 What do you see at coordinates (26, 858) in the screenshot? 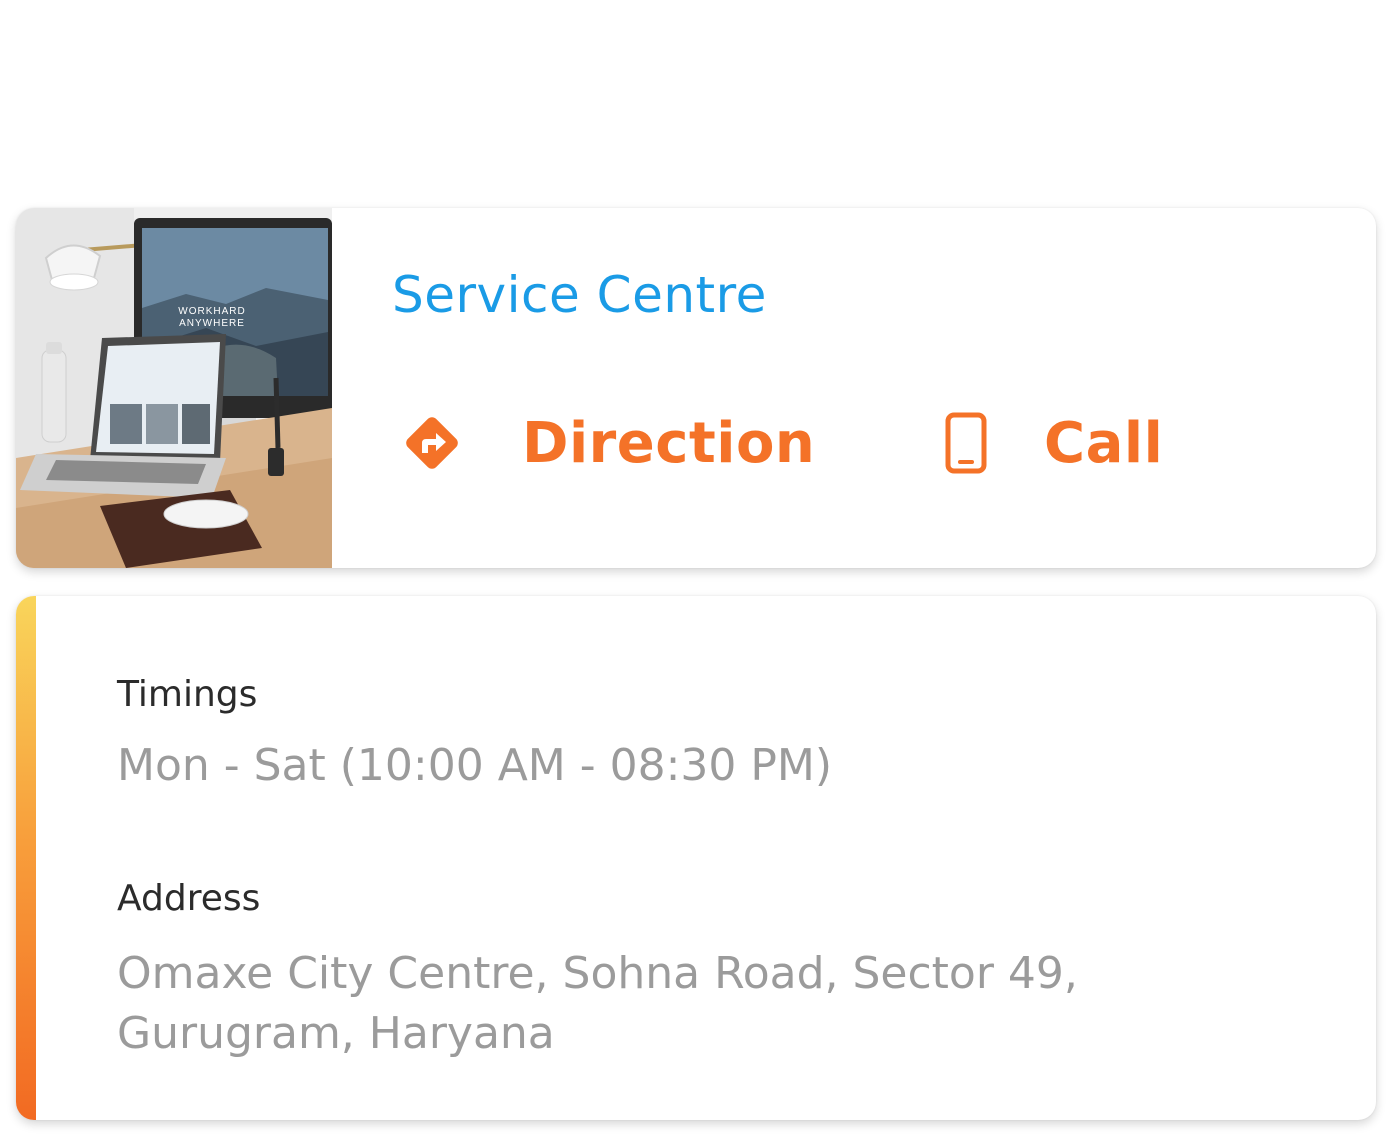
I see `accent-bar` at bounding box center [26, 858].